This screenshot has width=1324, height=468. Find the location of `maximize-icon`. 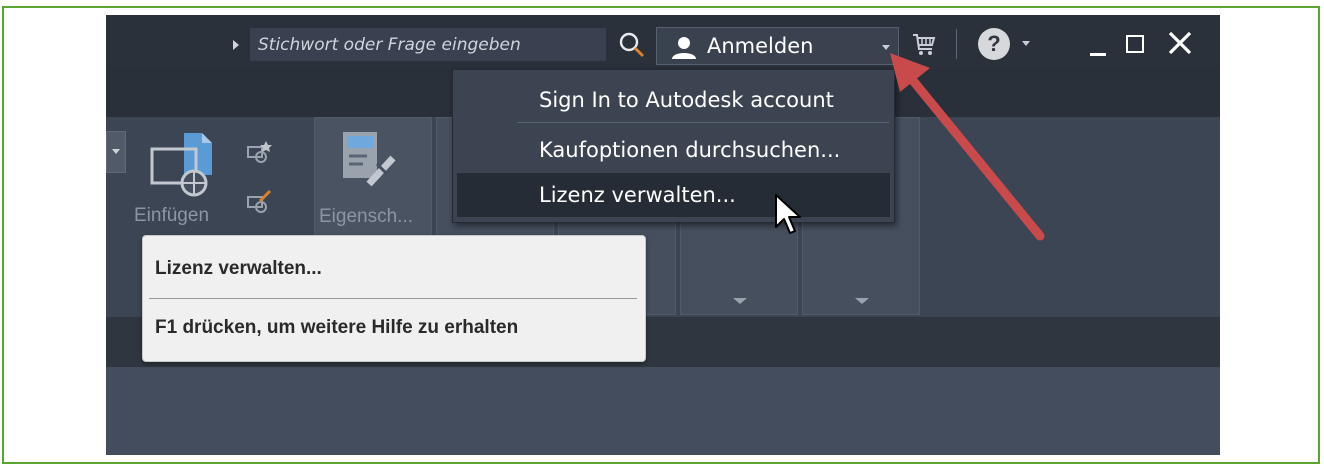

maximize-icon is located at coordinates (1135, 44).